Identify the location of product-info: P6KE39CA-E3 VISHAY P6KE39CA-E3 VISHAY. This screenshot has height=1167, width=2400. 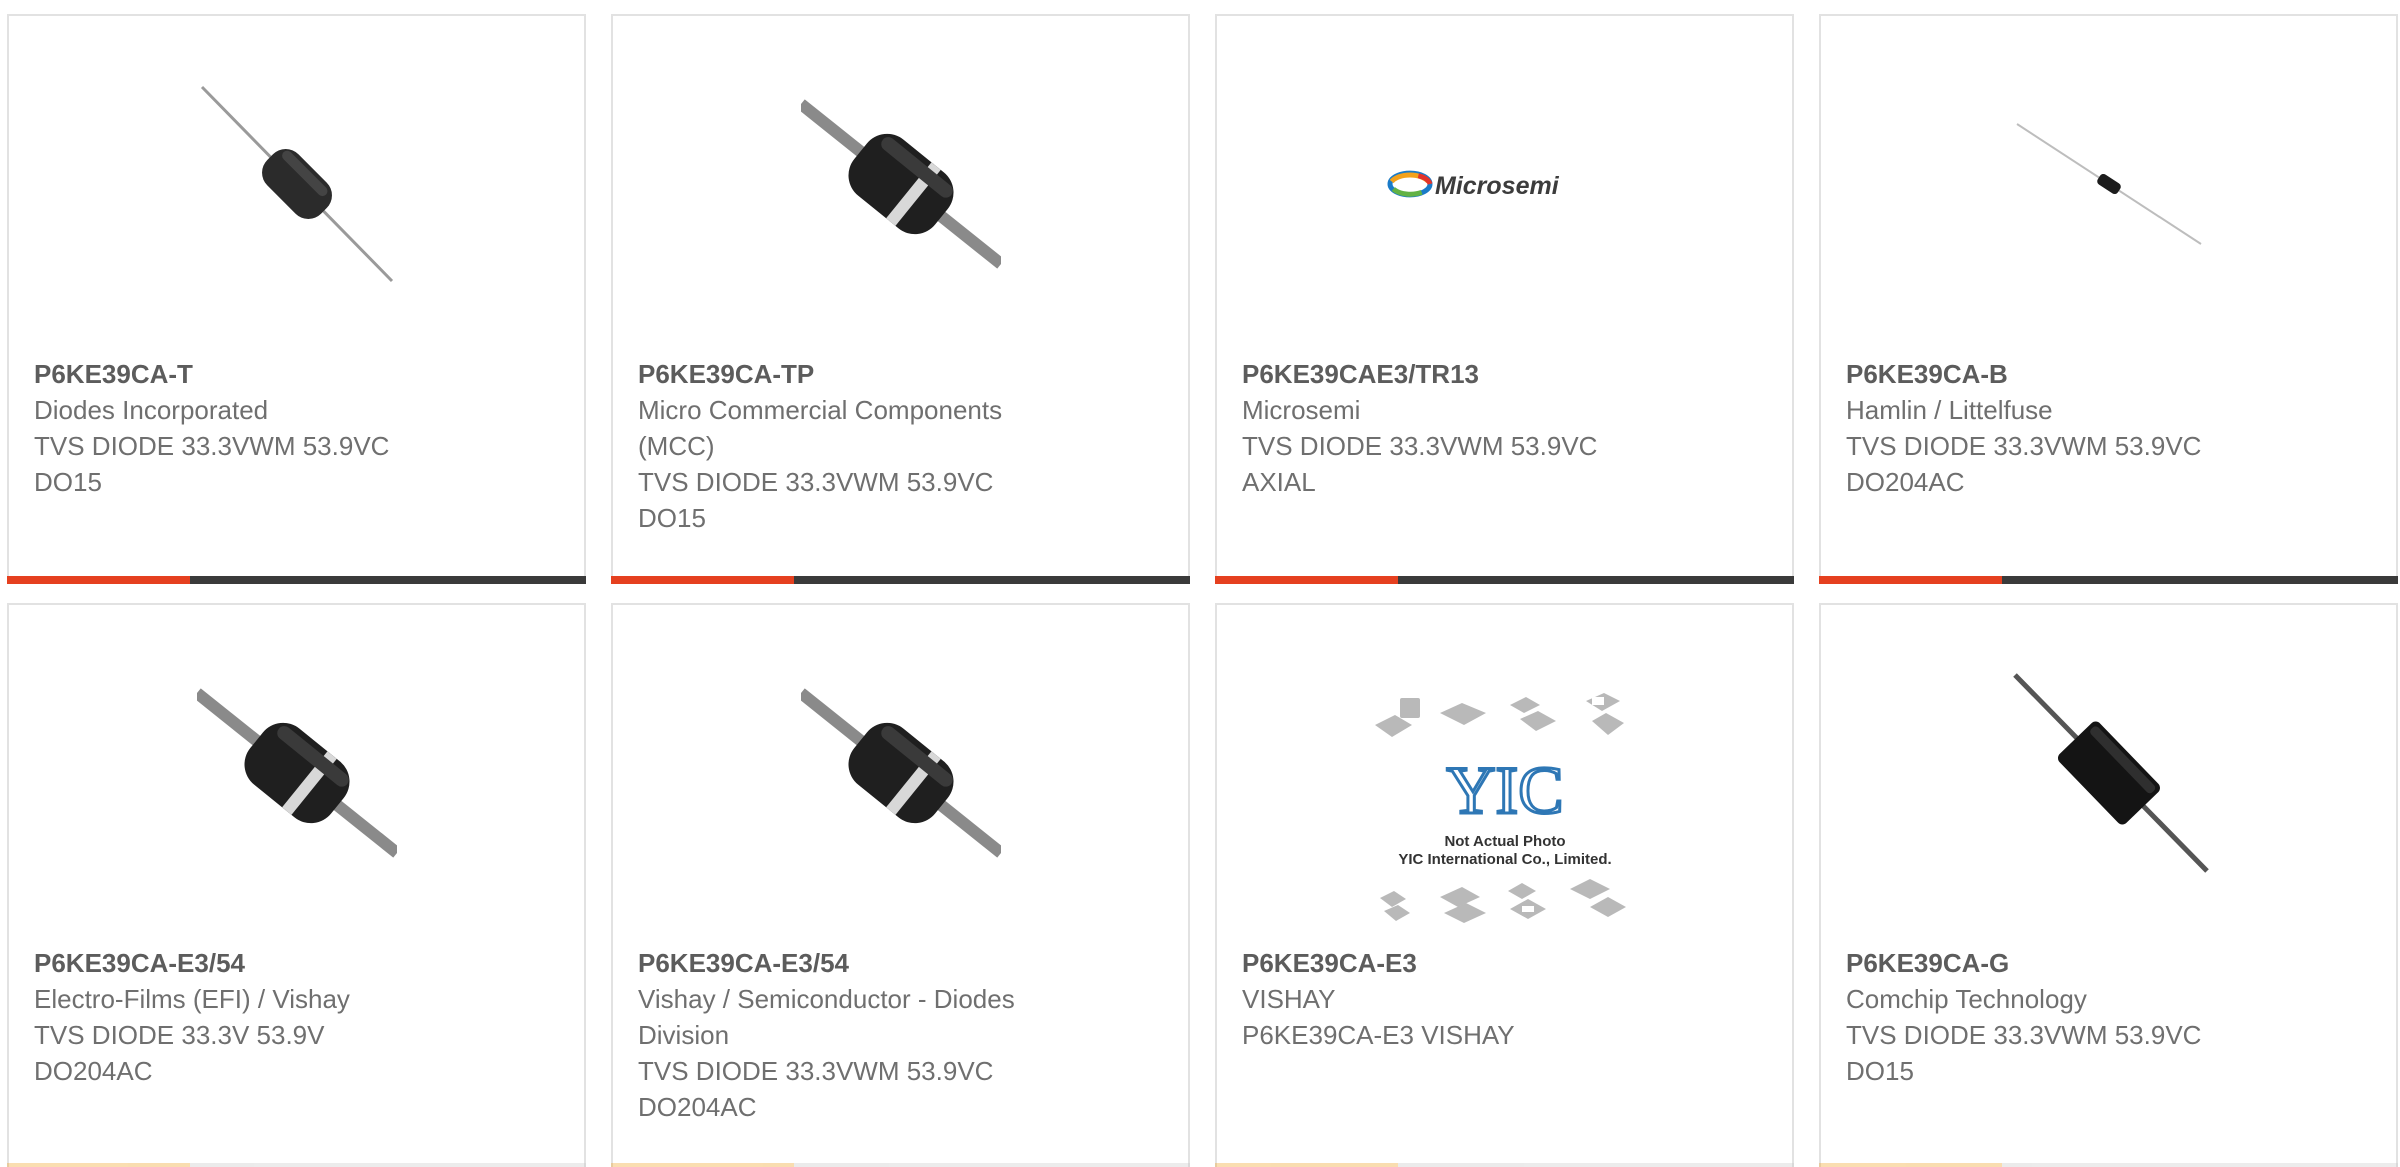
(1507, 999).